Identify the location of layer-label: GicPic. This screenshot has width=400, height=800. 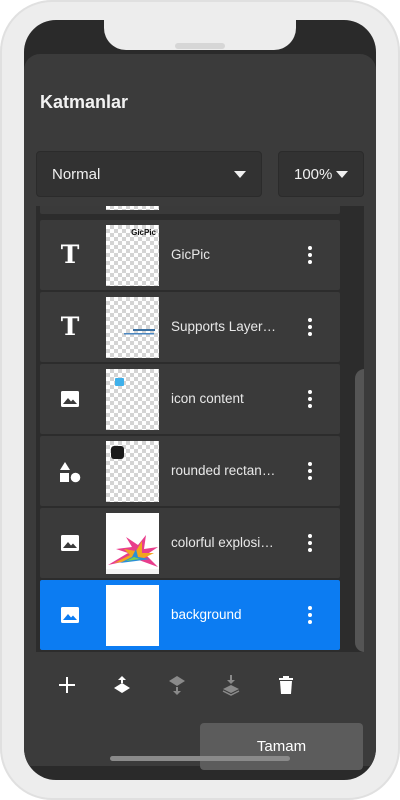
(191, 254).